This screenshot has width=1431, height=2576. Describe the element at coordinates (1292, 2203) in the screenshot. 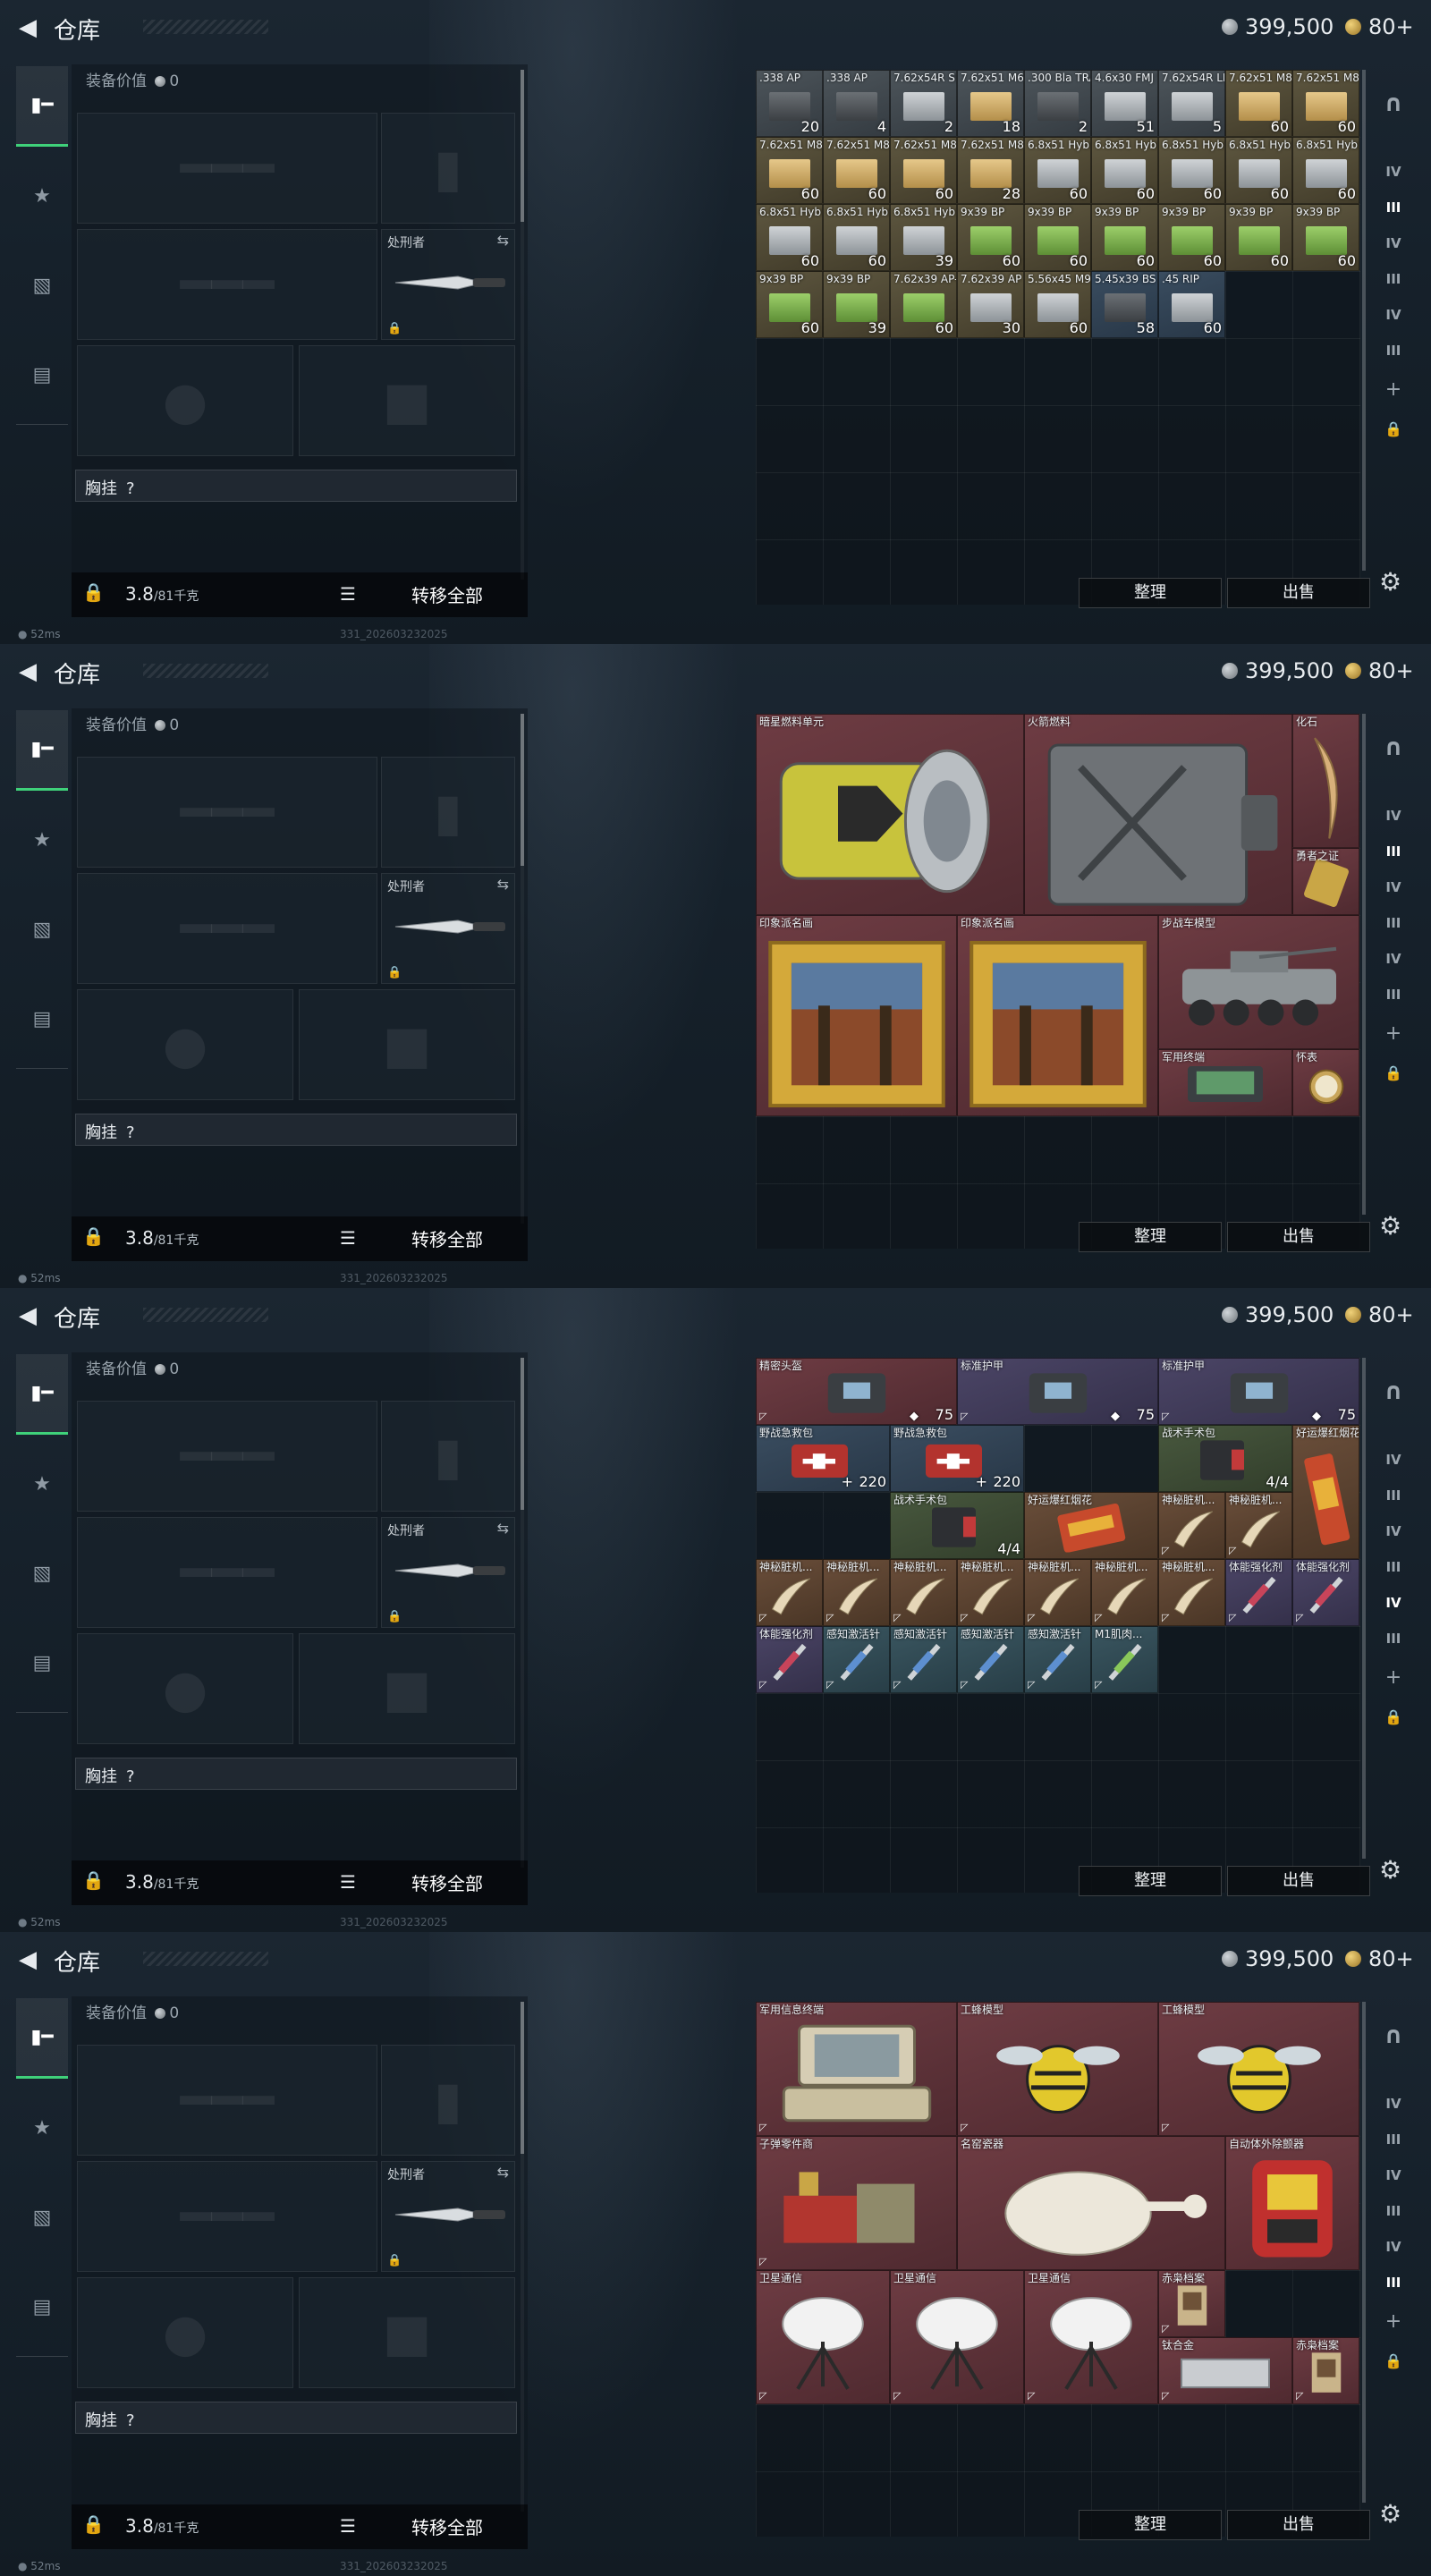

I see `storage-item: 自动体外除颤器` at that location.